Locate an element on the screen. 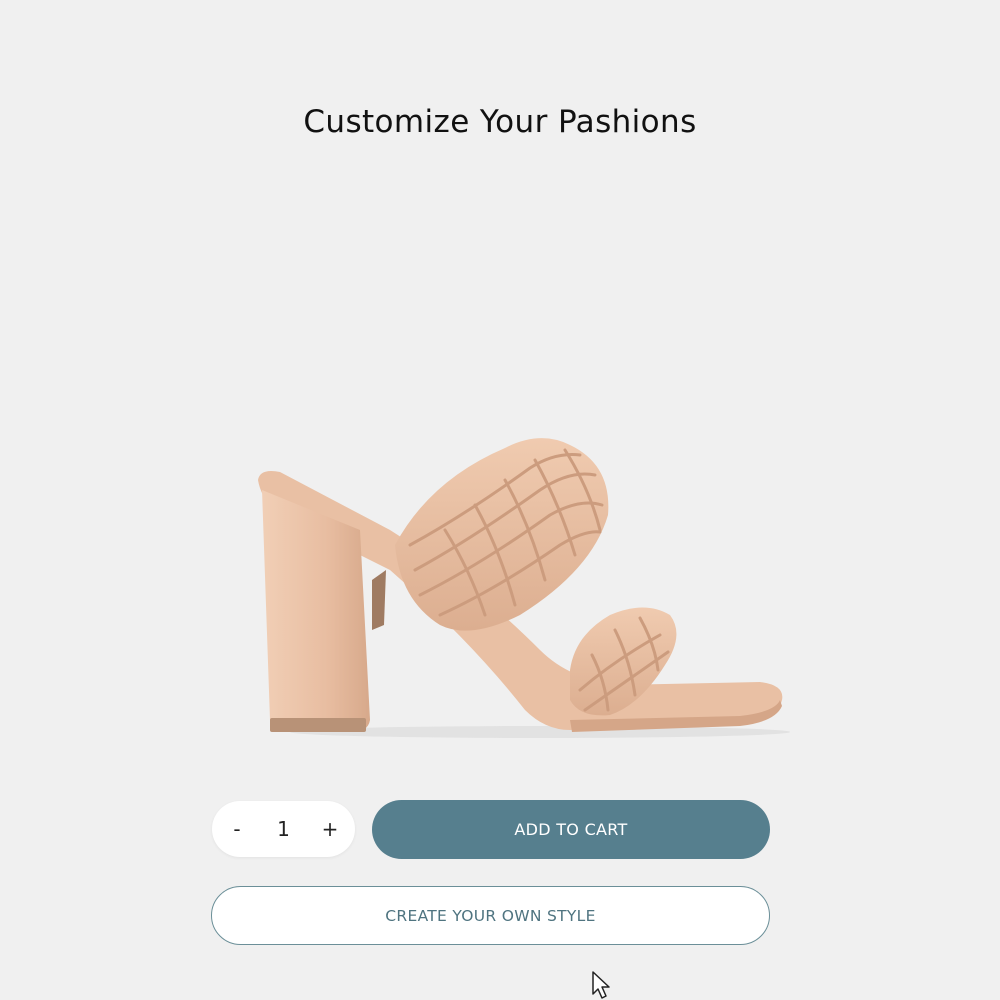 The height and width of the screenshot is (1000, 1000). increment-button: + is located at coordinates (330, 829).